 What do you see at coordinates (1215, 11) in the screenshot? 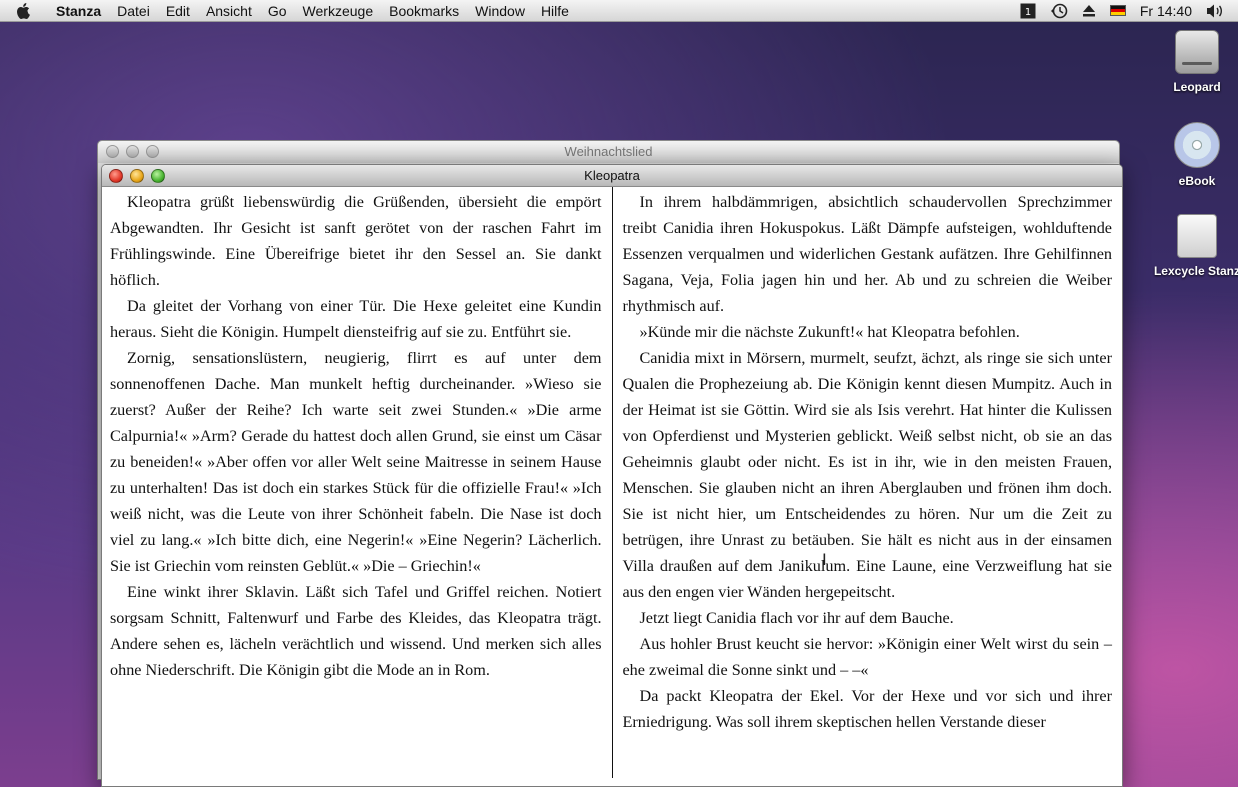
I see `volume-icon` at bounding box center [1215, 11].